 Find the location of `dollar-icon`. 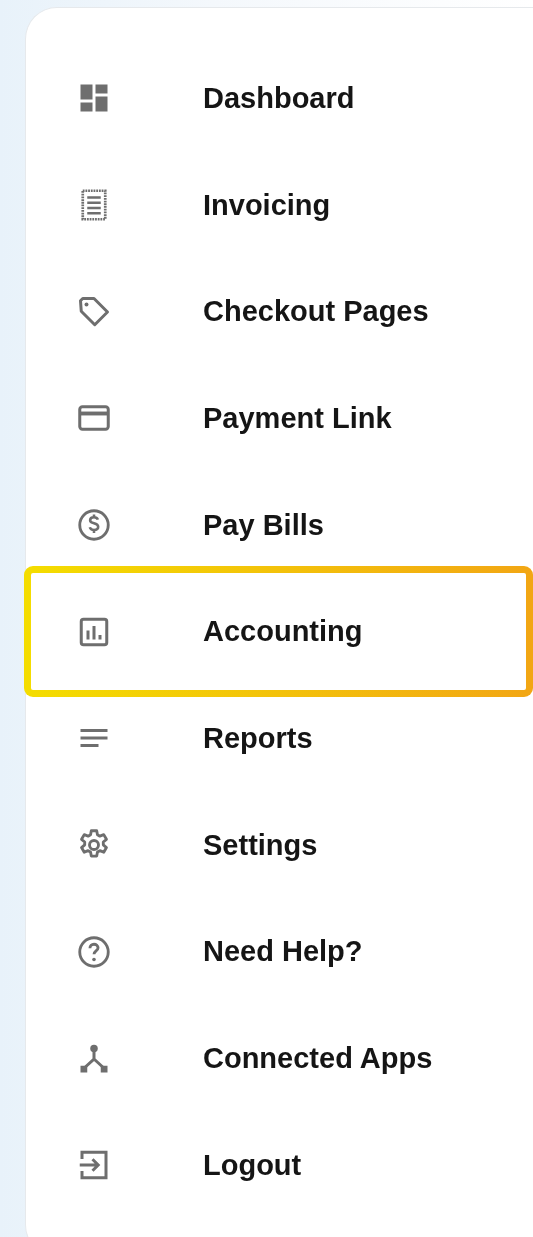

dollar-icon is located at coordinates (94, 525).